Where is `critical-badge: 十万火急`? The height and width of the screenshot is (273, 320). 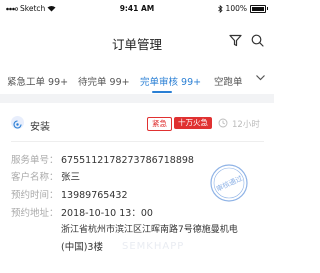 critical-badge: 十万火急 is located at coordinates (193, 123).